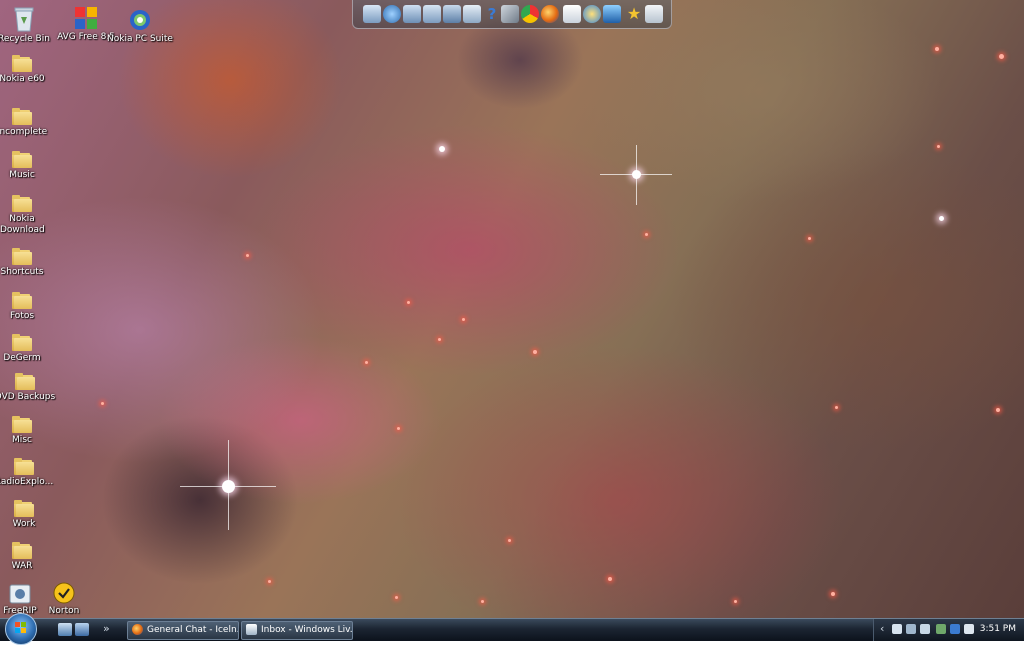 The width and height of the screenshot is (1024, 645). What do you see at coordinates (64, 593) in the screenshot?
I see `norton-icon` at bounding box center [64, 593].